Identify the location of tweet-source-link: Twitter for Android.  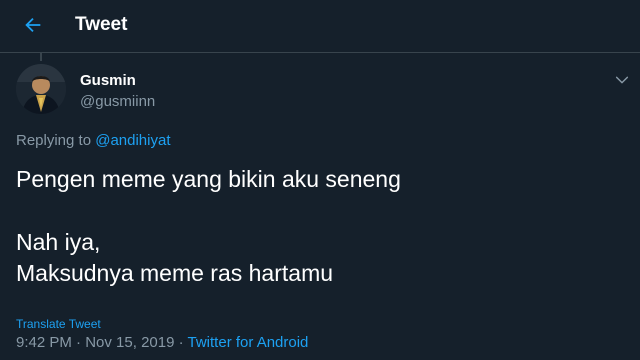
(248, 342).